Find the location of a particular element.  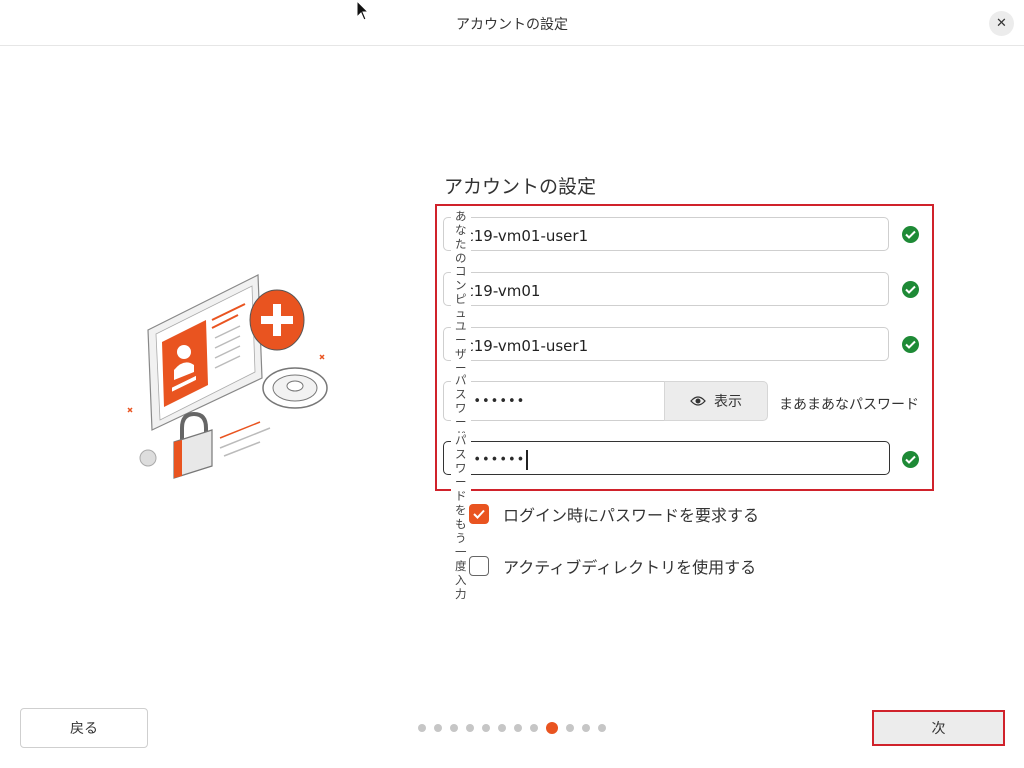

active-directory-option: アクティブディレクトリを使用する is located at coordinates (612, 566).